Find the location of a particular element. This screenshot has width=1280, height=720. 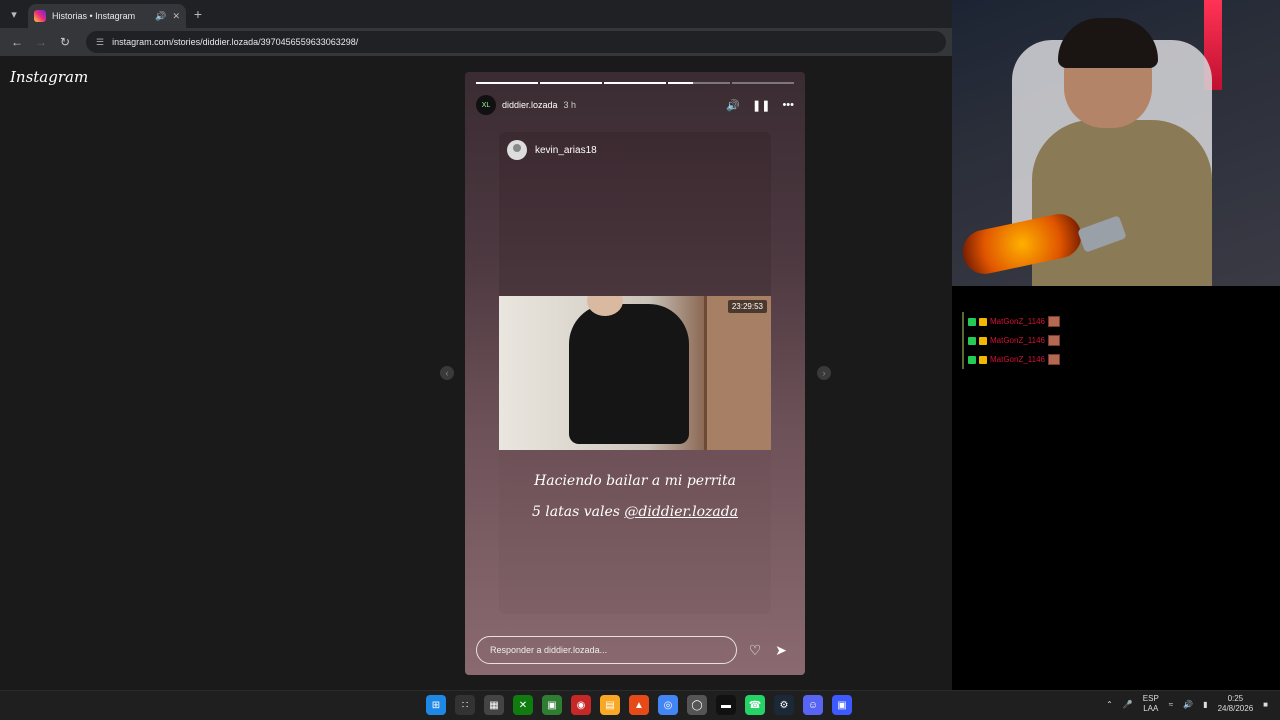

capcut-icon: ▬ is located at coordinates (726, 705).